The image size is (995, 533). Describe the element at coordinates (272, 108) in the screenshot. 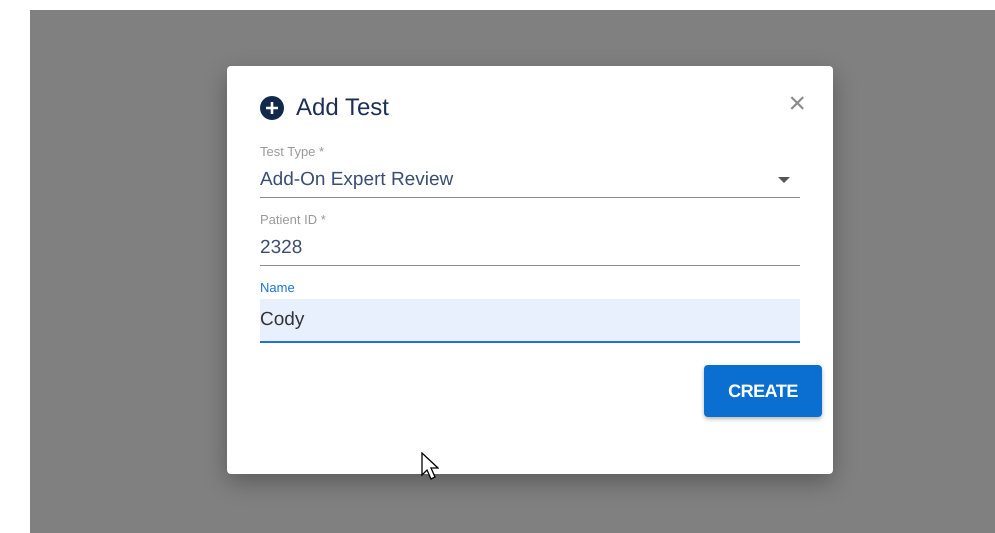

I see `add-circle-icon` at that location.